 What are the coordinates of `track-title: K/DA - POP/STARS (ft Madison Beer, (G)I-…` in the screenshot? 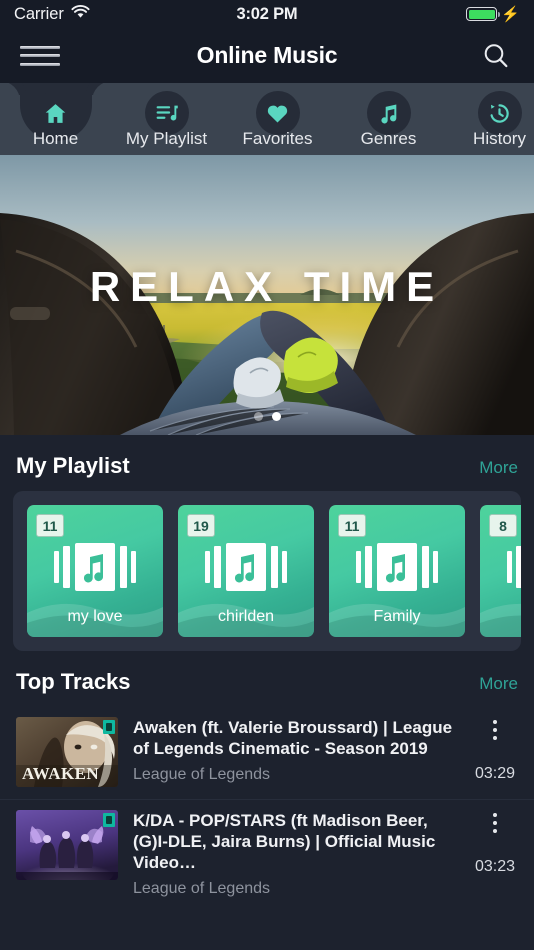 It's located at (284, 841).